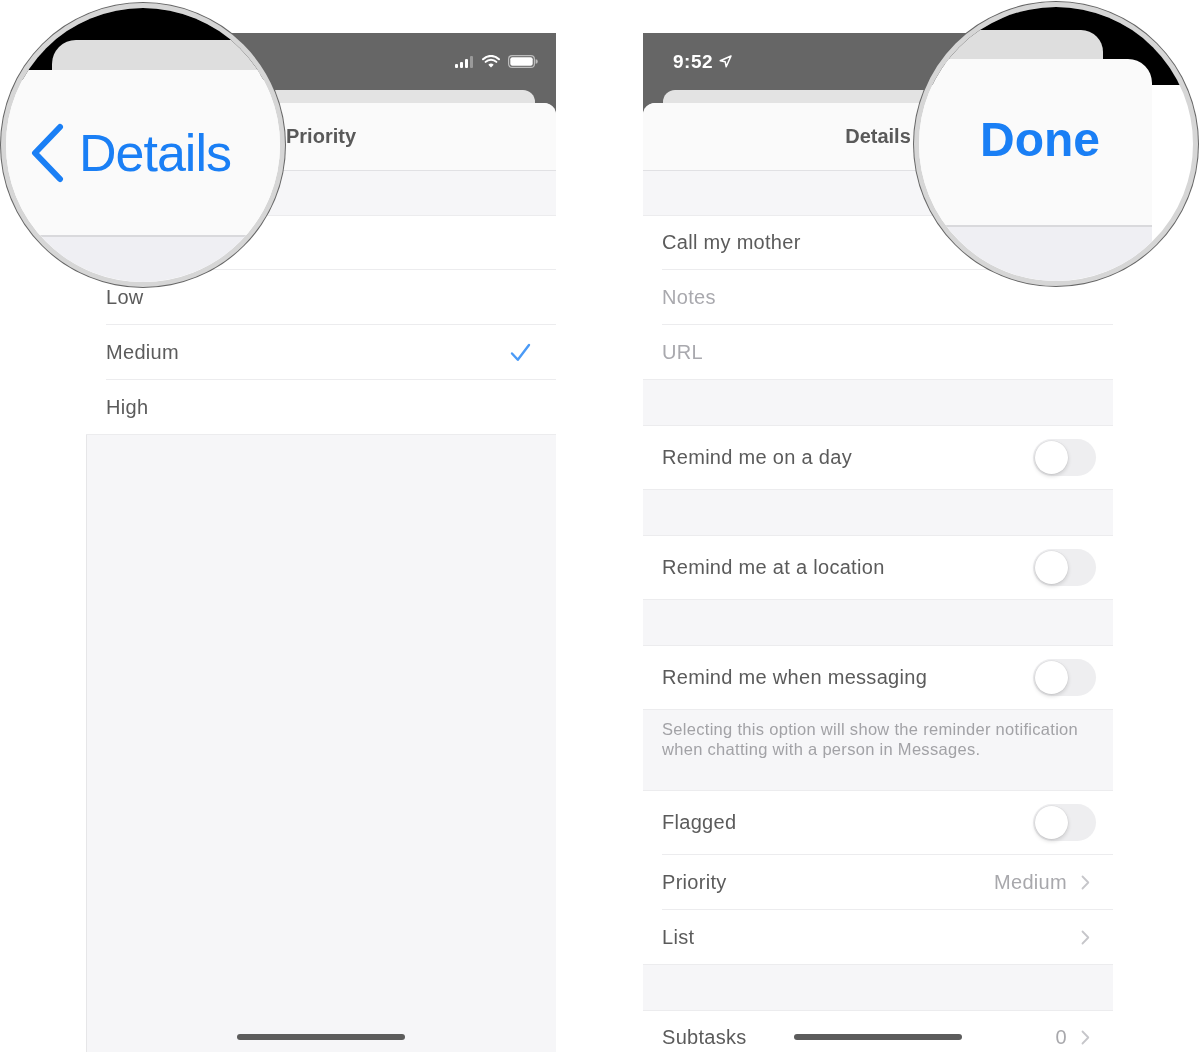  What do you see at coordinates (47, 153) in the screenshot?
I see `chevron-left-icon` at bounding box center [47, 153].